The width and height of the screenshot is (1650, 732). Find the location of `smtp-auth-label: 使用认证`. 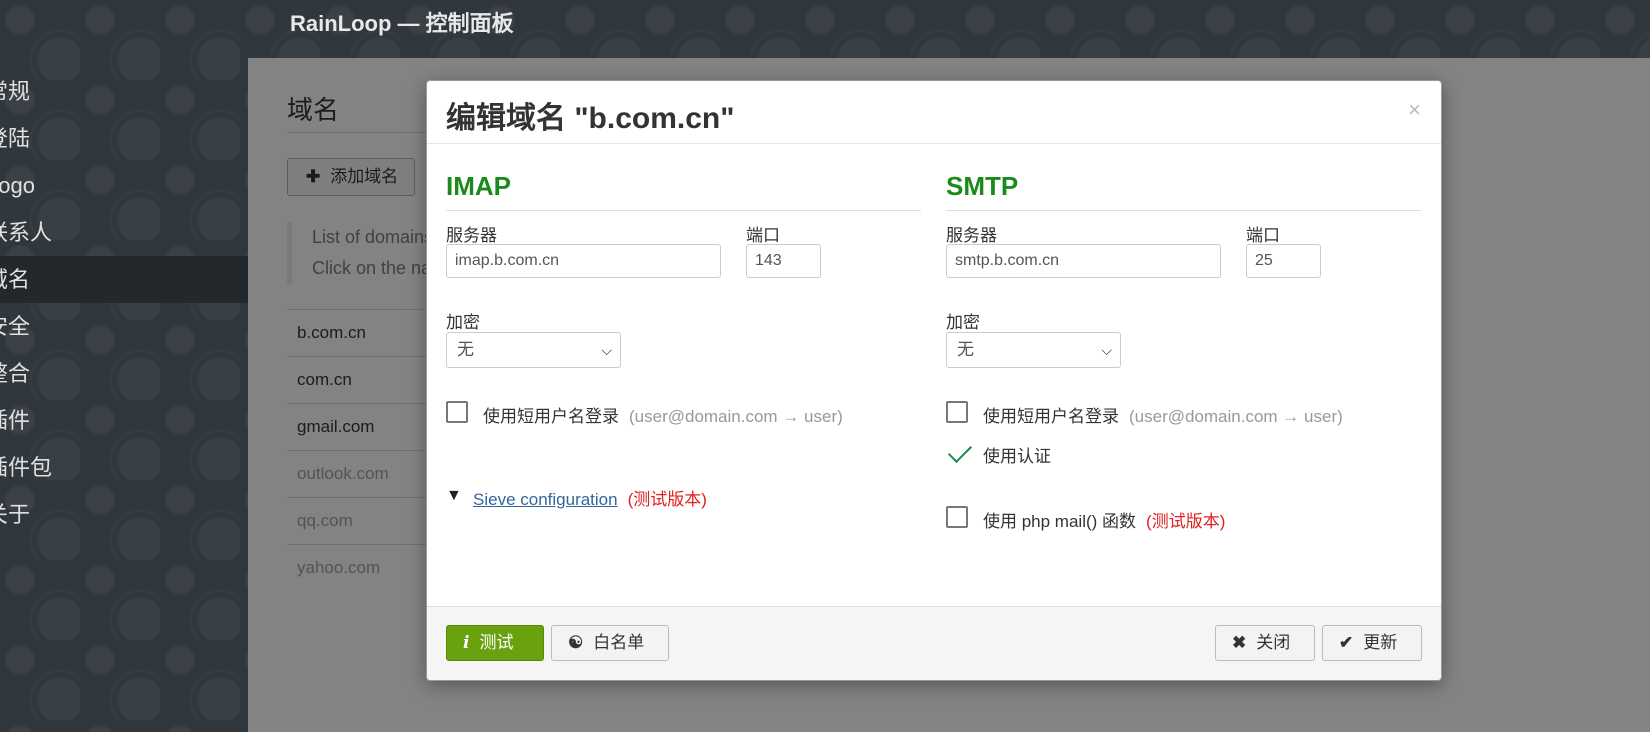

smtp-auth-label: 使用认证 is located at coordinates (1017, 454).